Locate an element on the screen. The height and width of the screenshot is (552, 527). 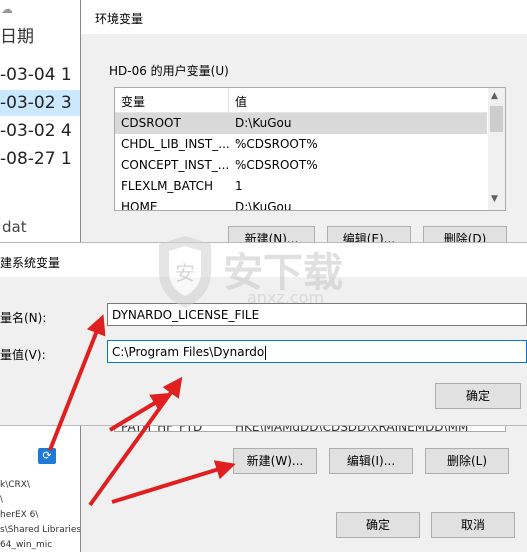
annotation-arrows is located at coordinates (142, 410).